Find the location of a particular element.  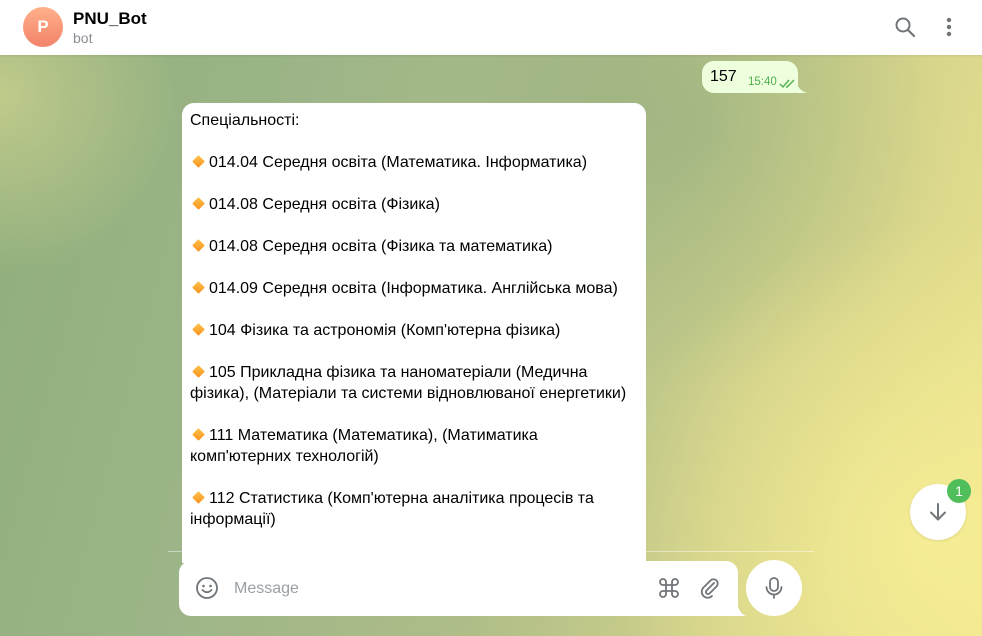

microphone-icon is located at coordinates (774, 588).